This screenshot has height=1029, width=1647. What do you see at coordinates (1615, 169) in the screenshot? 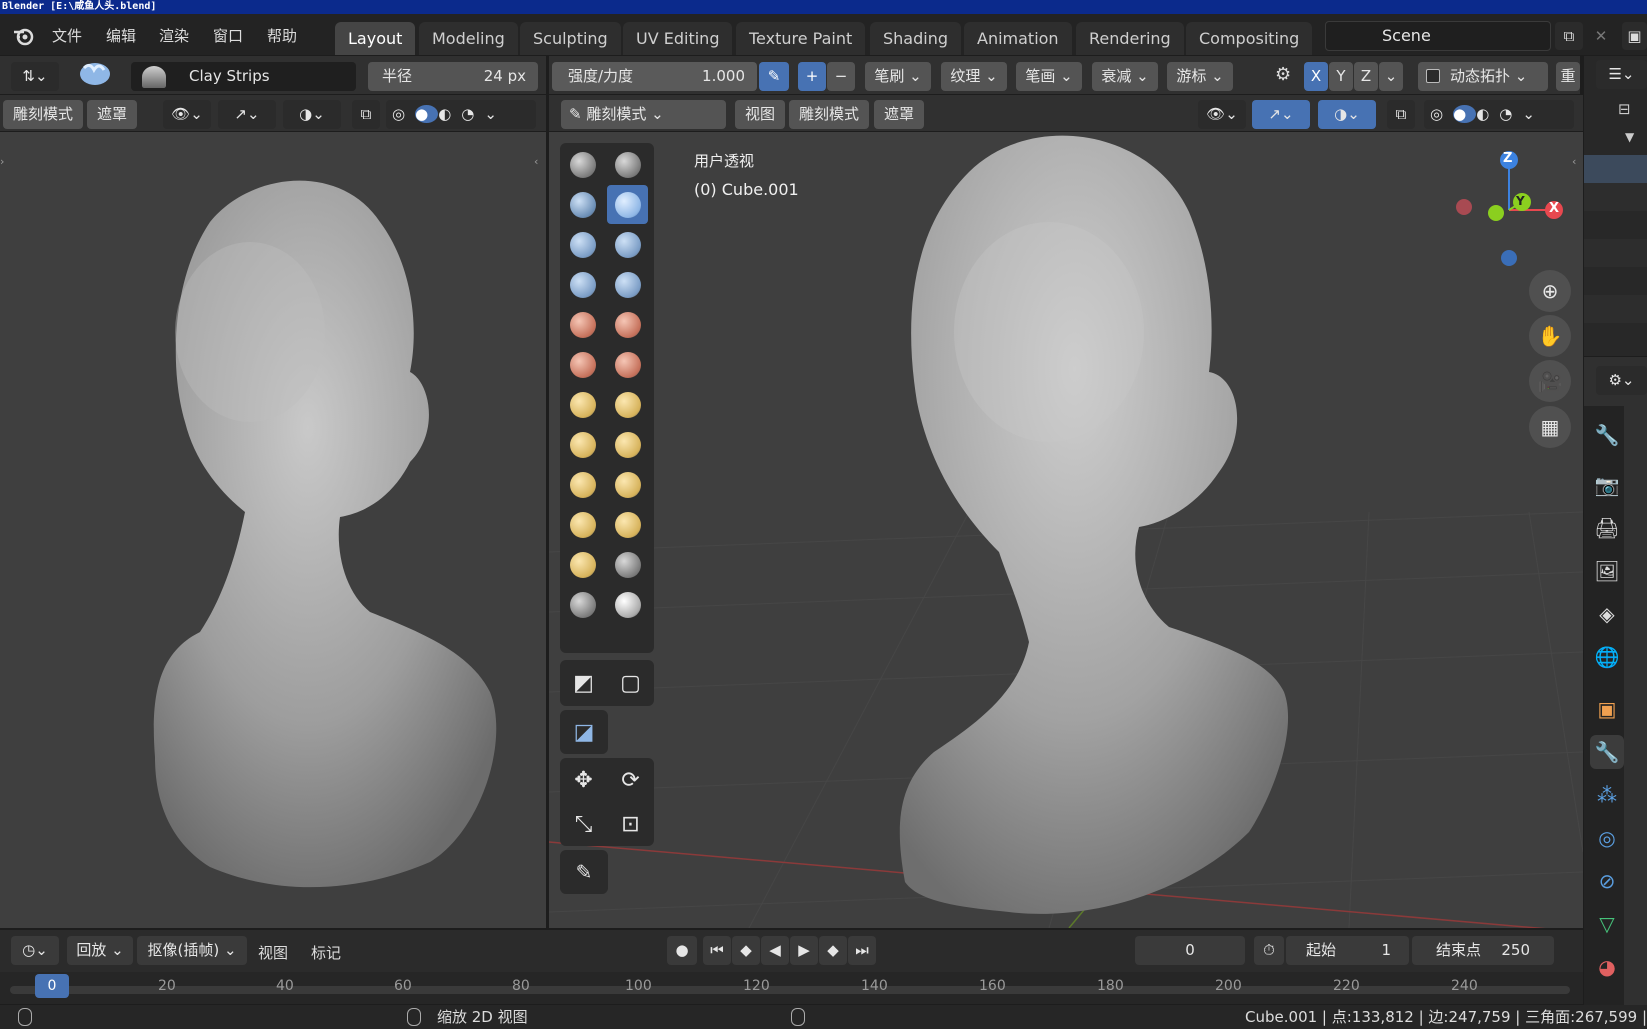
I see `outliner-row-selected` at bounding box center [1615, 169].